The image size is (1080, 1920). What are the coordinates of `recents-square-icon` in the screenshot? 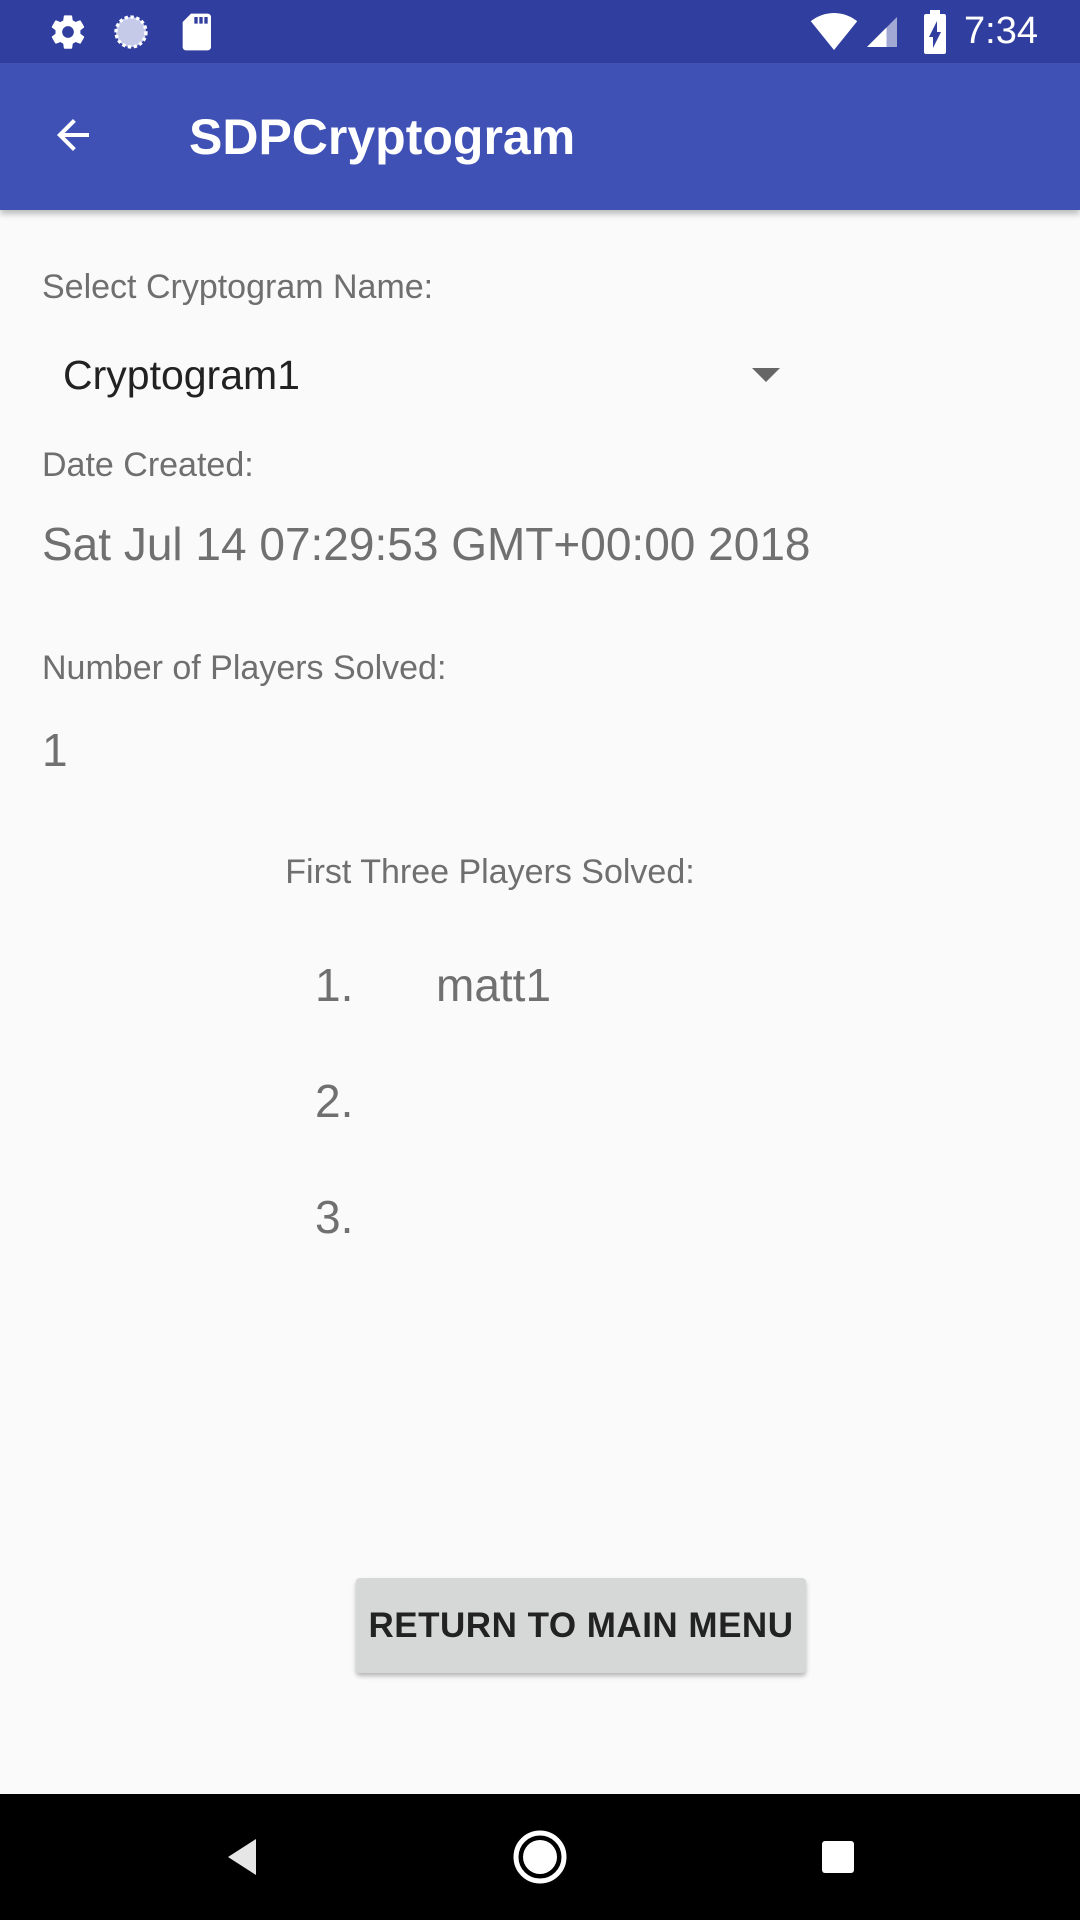 It's located at (838, 1857).